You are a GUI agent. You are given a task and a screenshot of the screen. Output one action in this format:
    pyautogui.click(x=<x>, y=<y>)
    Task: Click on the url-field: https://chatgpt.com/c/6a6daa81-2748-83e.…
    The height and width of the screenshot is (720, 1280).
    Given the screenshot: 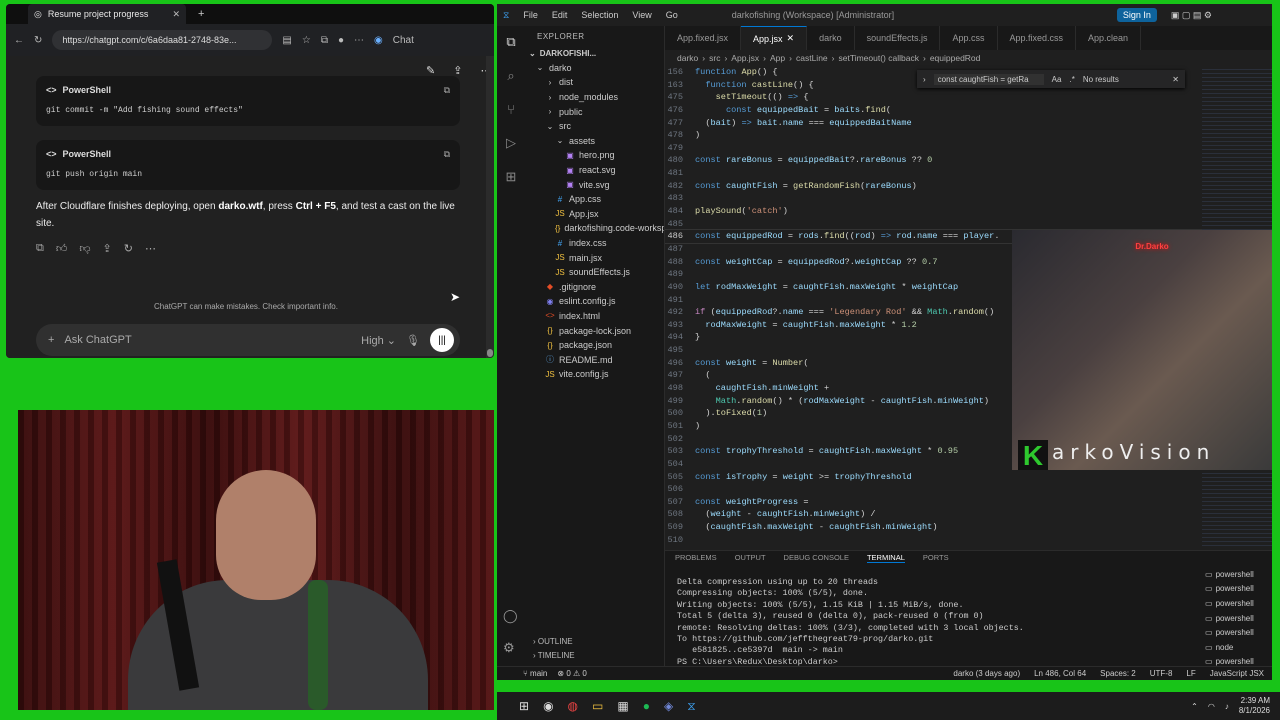 What is the action you would take?
    pyautogui.click(x=162, y=40)
    